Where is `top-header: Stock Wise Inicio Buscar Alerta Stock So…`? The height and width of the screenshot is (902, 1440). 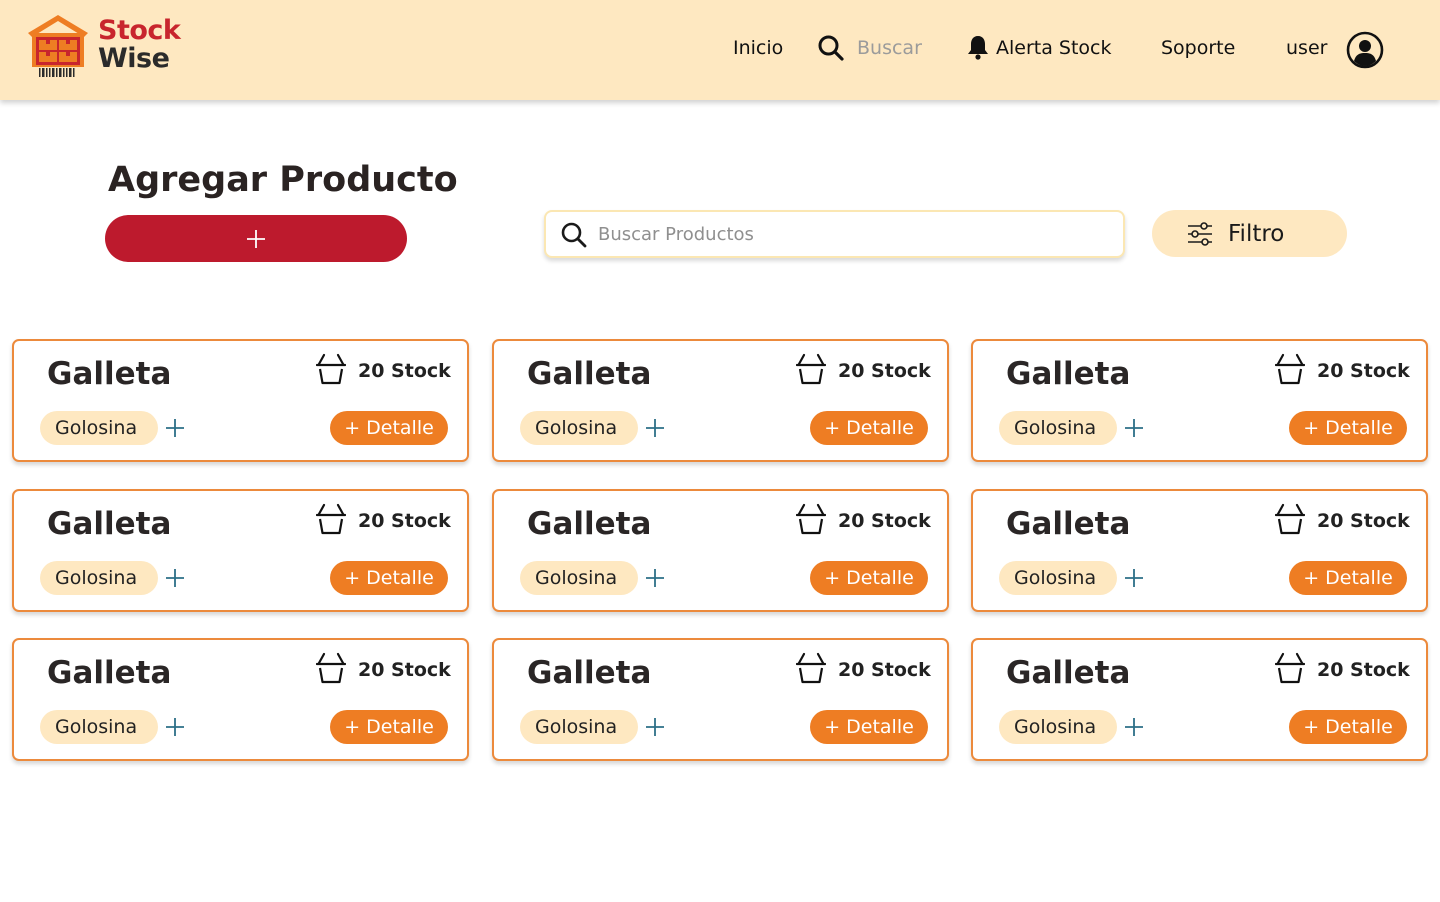
top-header: Stock Wise Inicio Buscar Alerta Stock So… is located at coordinates (720, 50).